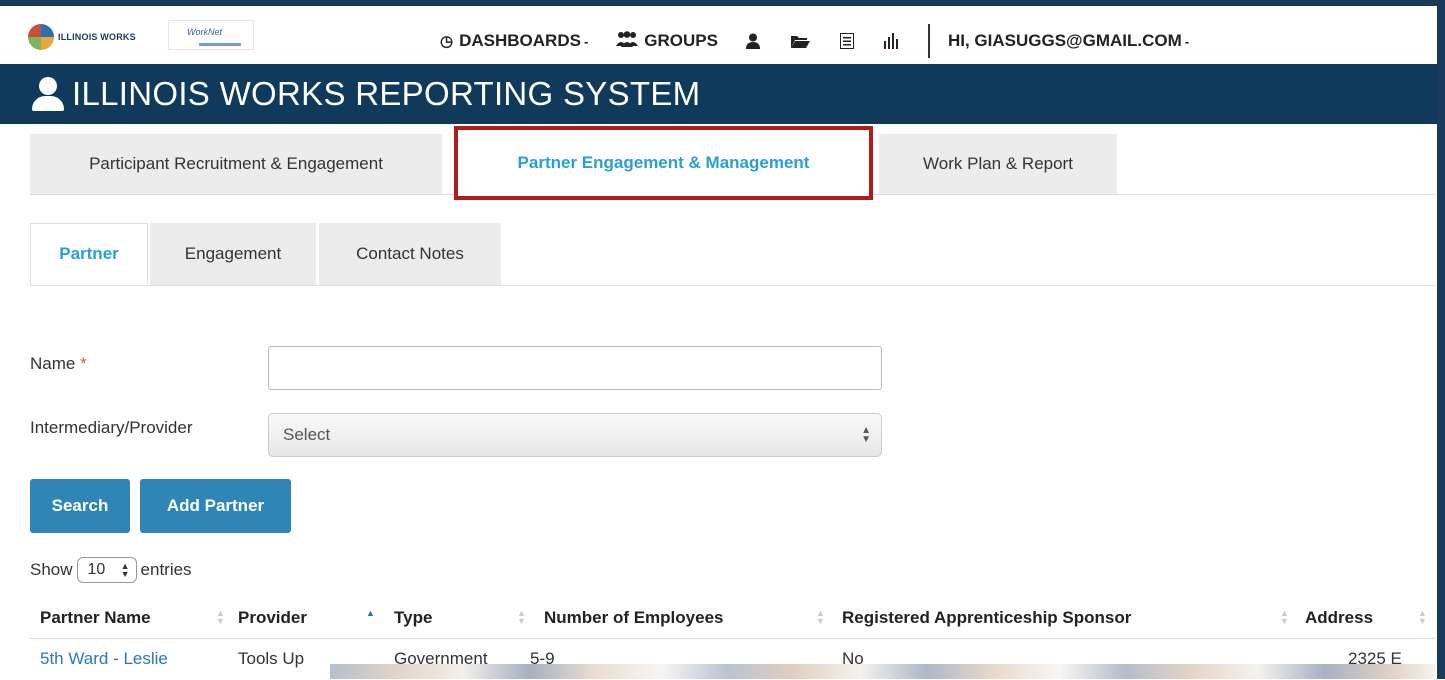 The width and height of the screenshot is (1445, 680). What do you see at coordinates (215, 506) in the screenshot?
I see `add-partner-button: Add Partner` at bounding box center [215, 506].